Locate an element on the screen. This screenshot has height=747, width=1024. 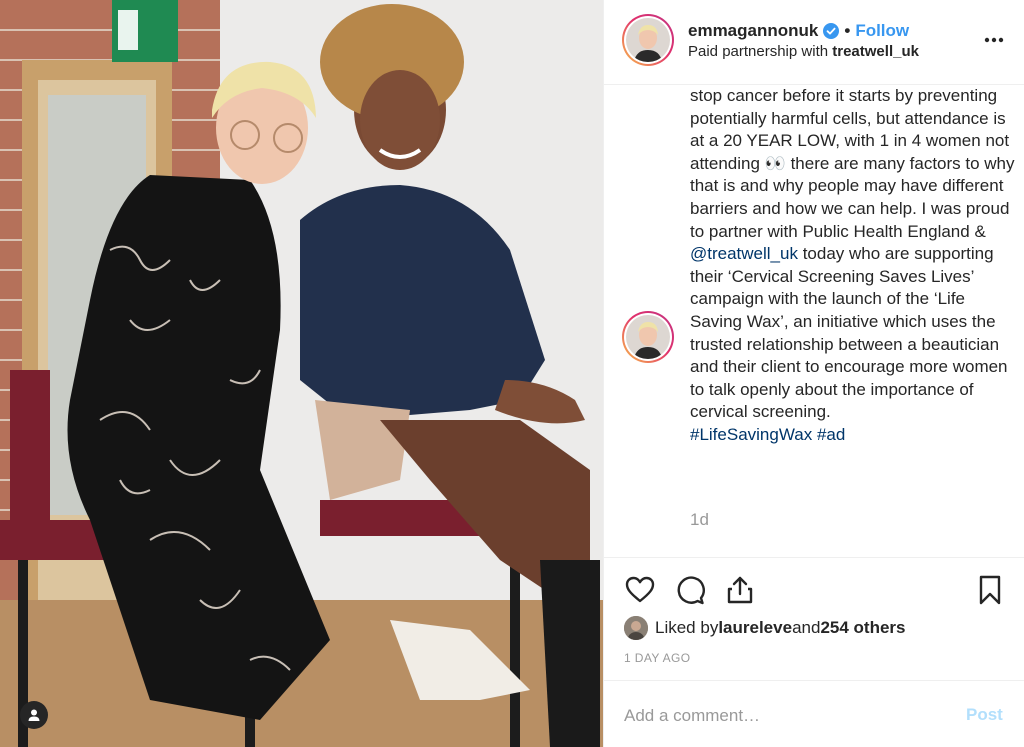
caption-age: 1d is located at coordinates (699, 520).